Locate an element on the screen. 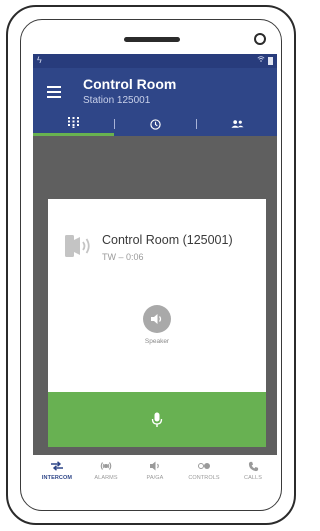 This screenshot has width=320, height=531. nav-paga-label: PA/GA is located at coordinates (155, 478).